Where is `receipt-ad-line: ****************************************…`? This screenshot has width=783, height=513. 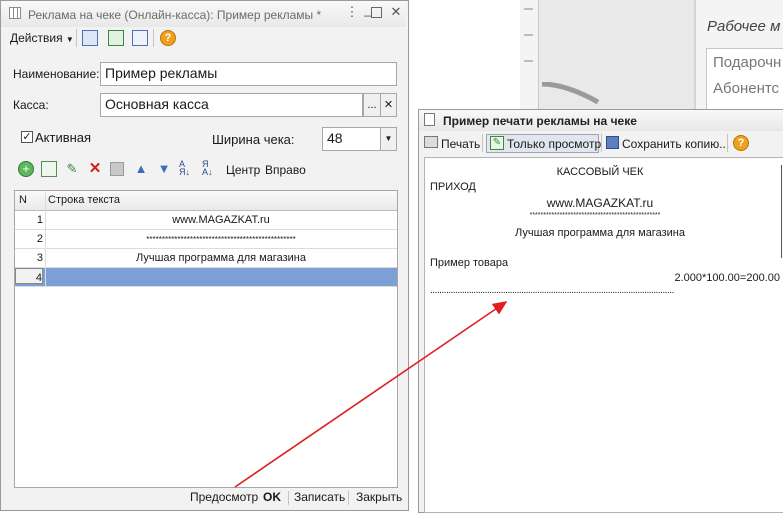 receipt-ad-line: ****************************************… is located at coordinates (595, 215).